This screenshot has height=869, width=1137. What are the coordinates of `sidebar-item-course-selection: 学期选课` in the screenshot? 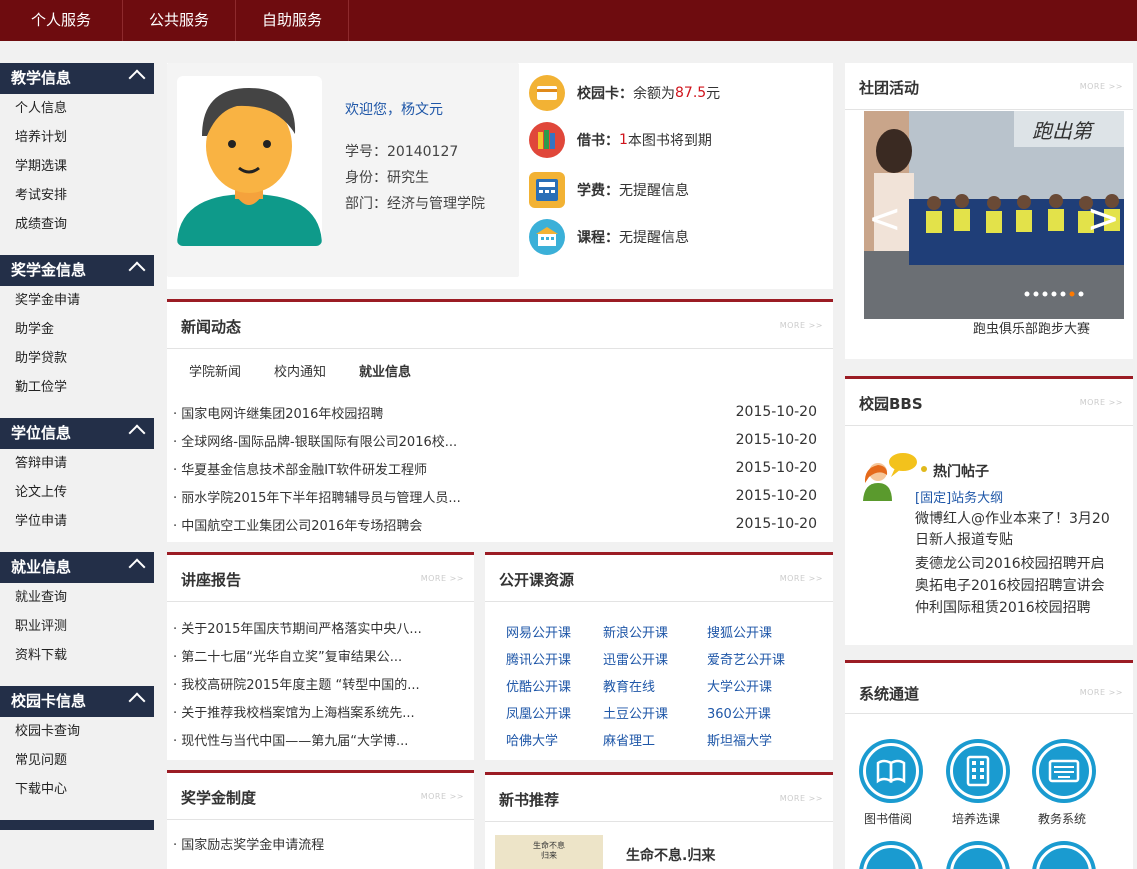 It's located at (77, 166).